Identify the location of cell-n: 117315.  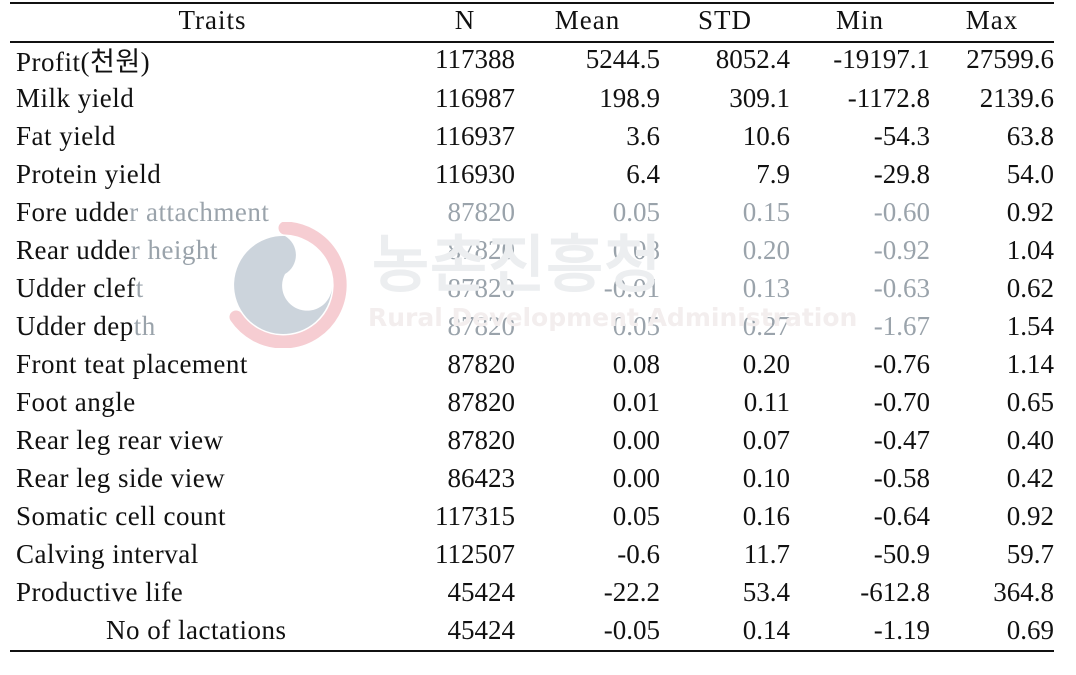
(475, 515).